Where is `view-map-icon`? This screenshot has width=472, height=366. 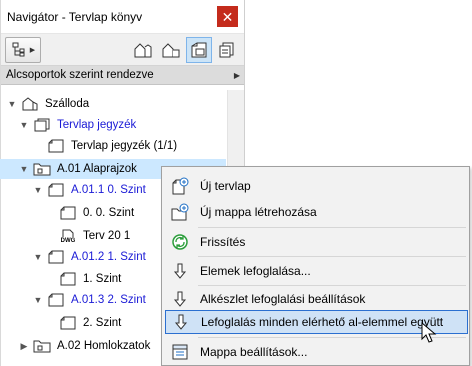
view-map-icon is located at coordinates (171, 49).